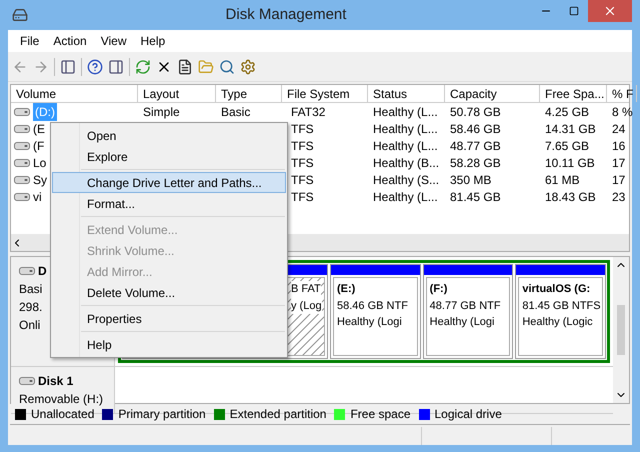  What do you see at coordinates (169, 135) in the screenshot?
I see `menu-option: Open` at bounding box center [169, 135].